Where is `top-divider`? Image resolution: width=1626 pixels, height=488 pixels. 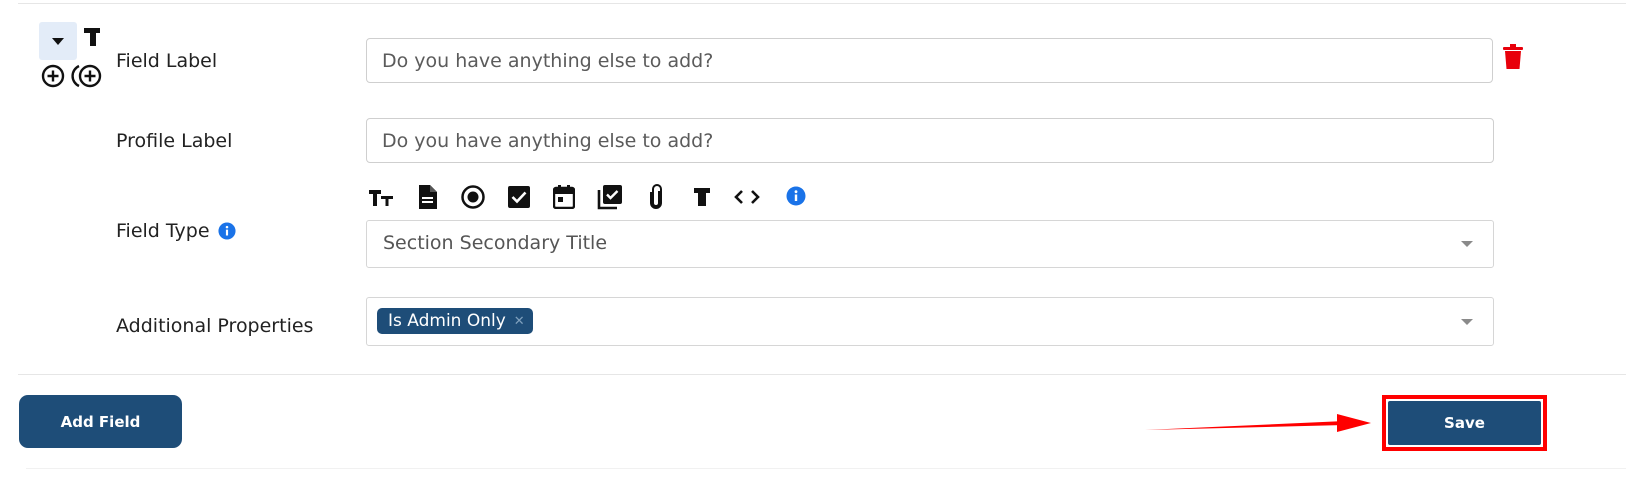 top-divider is located at coordinates (822, 3).